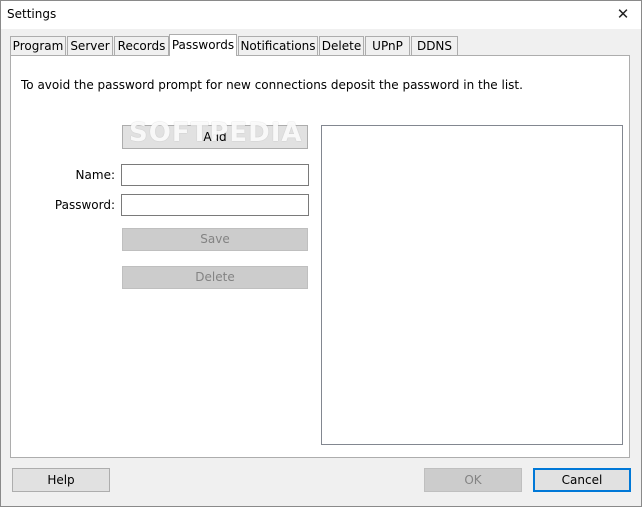 The width and height of the screenshot is (642, 507). What do you see at coordinates (434, 45) in the screenshot?
I see `tab-ddns: DDNS` at bounding box center [434, 45].